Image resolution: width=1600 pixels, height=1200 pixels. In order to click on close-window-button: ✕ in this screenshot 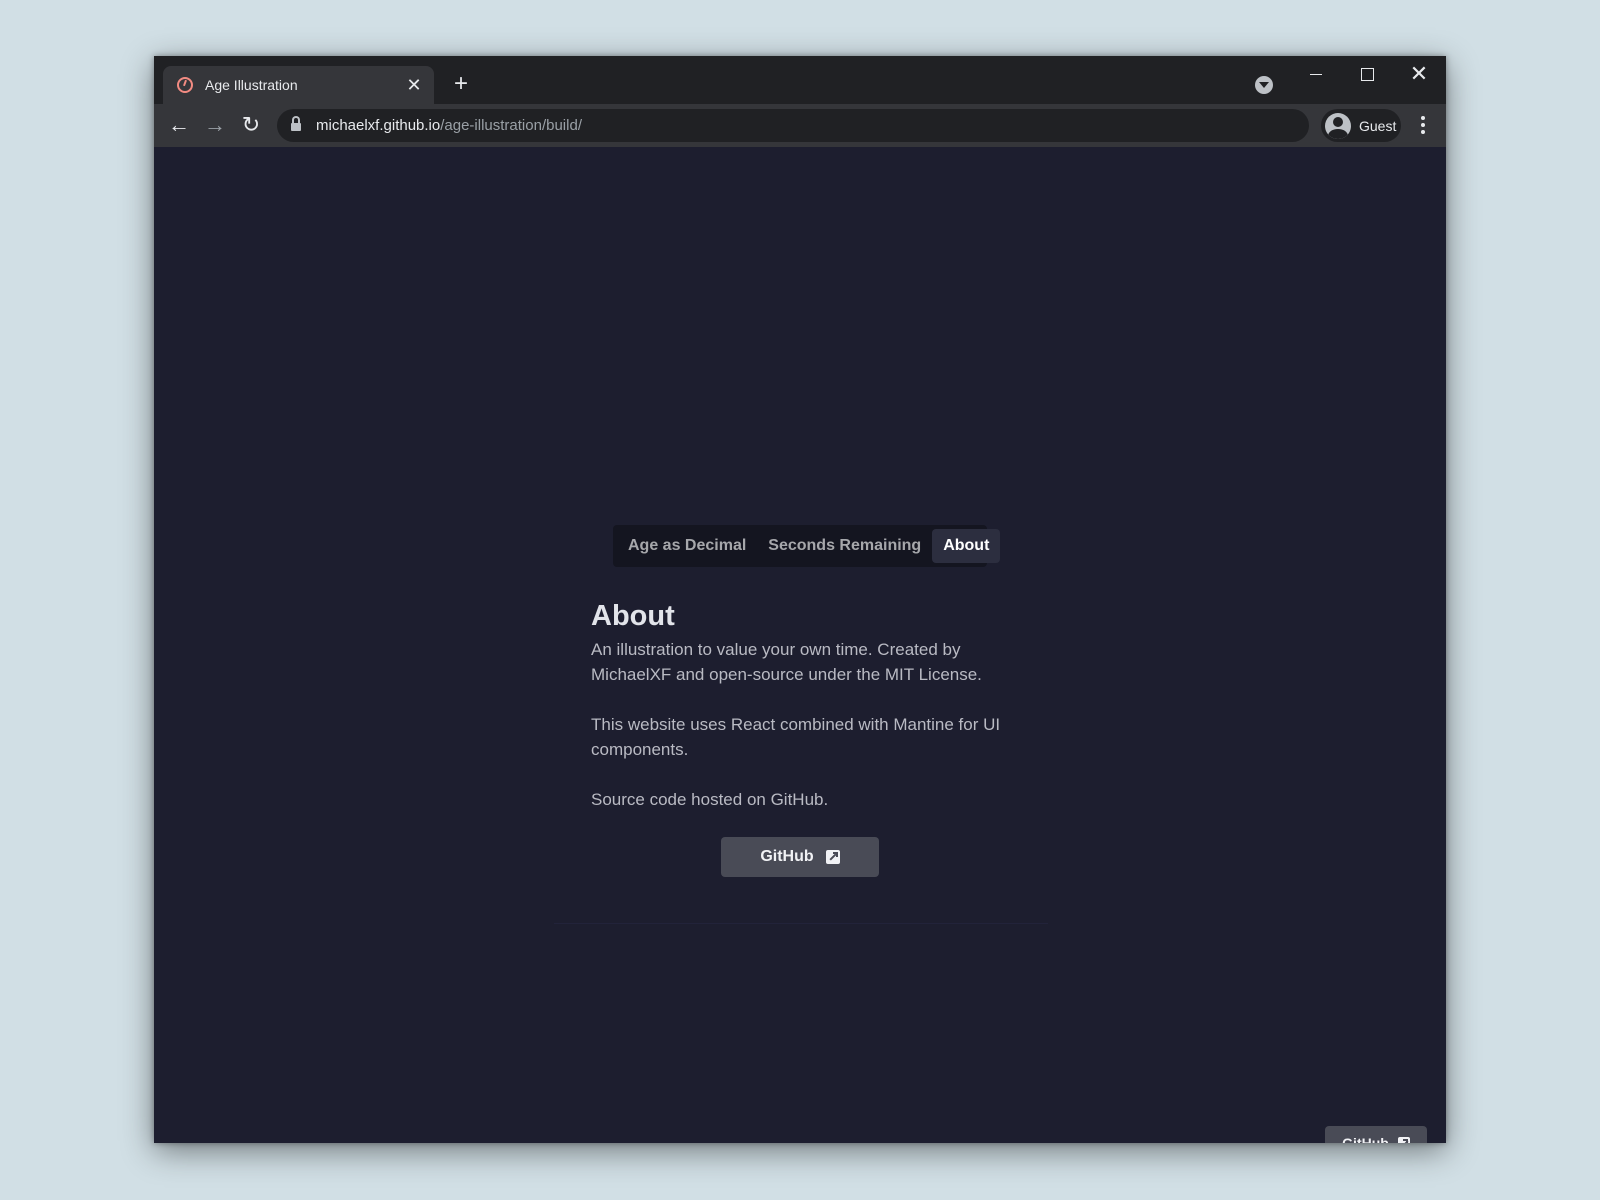, I will do `click(1419, 74)`.